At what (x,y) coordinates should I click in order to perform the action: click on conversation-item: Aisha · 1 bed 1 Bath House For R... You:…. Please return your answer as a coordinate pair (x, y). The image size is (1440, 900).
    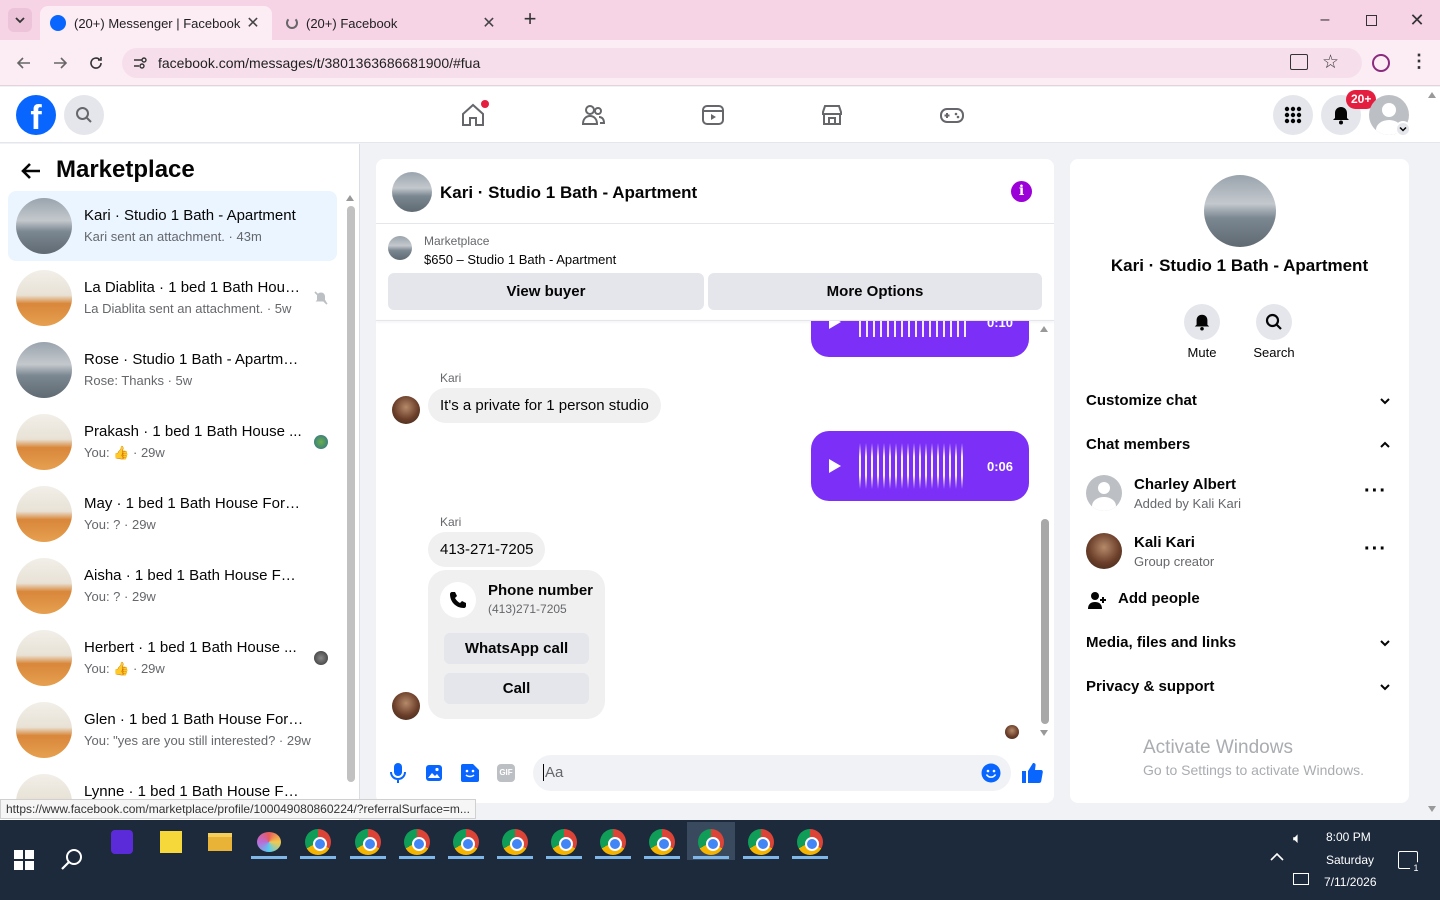
    Looking at the image, I should click on (172, 586).